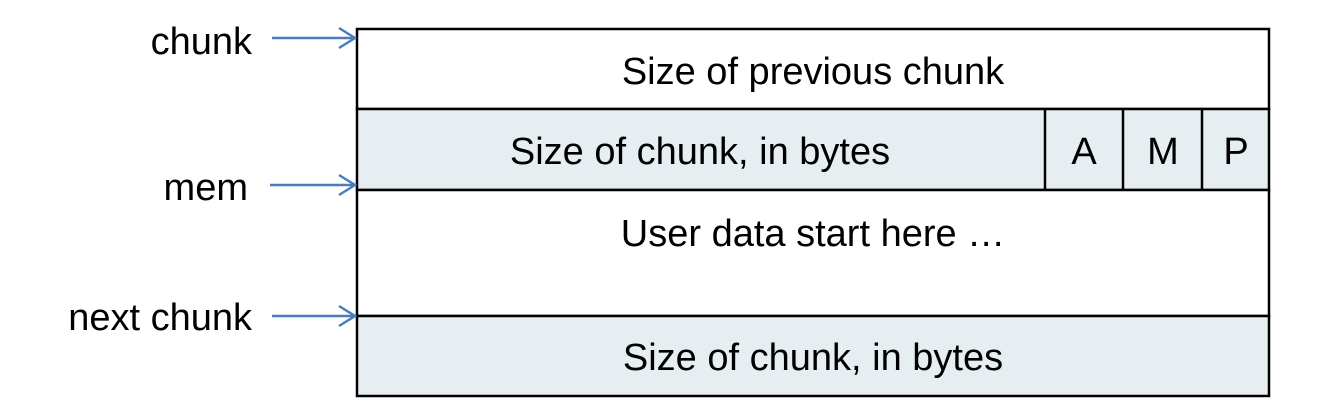 The image size is (1340, 420). I want to click on chunk-pointer-label: chunk, so click(202, 42).